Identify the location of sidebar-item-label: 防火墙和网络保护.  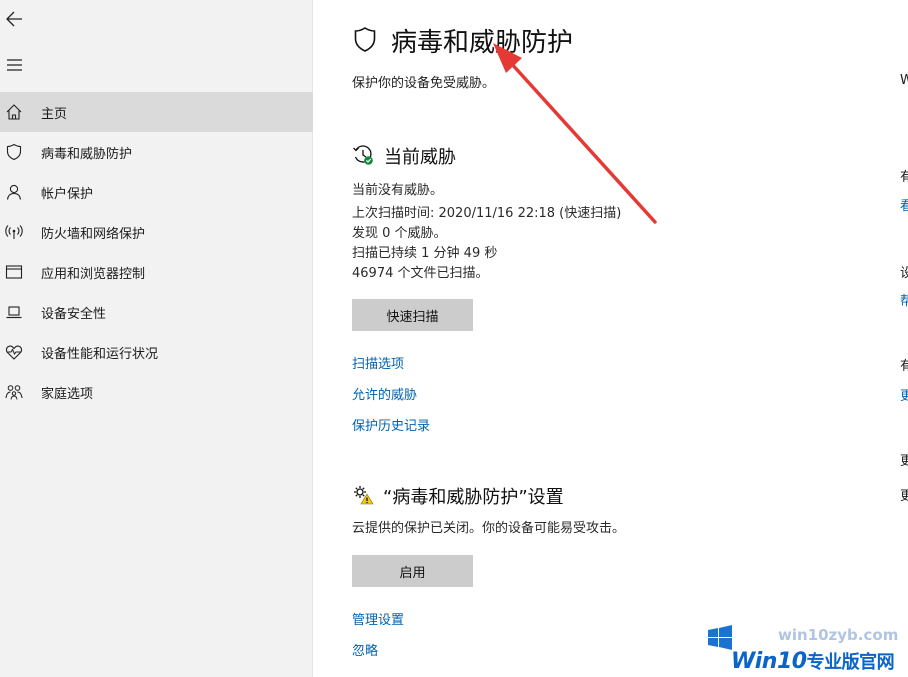
(93, 234).